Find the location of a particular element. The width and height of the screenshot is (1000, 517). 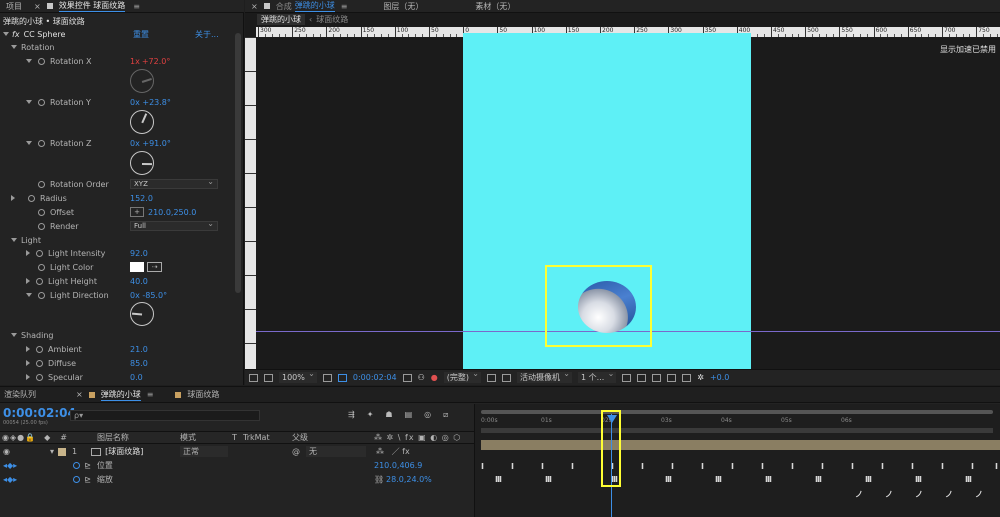

tab-project: 项目 is located at coordinates (14, 6).